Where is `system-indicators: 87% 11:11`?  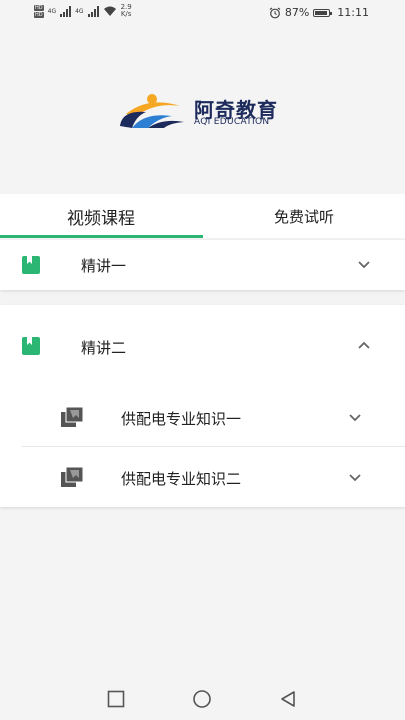
system-indicators: 87% 11:11 is located at coordinates (319, 12).